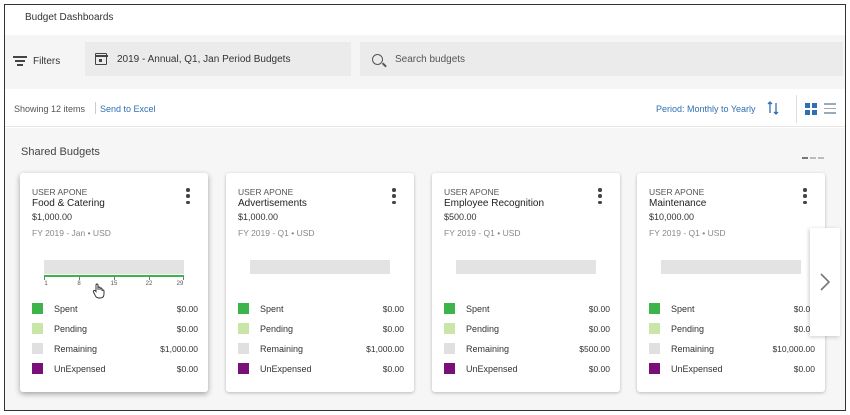 Image resolution: width=850 pixels, height=415 pixels. What do you see at coordinates (204, 59) in the screenshot?
I see `period-selector-label: 2019 - Annual, Q1, Jan Period Budgets` at bounding box center [204, 59].